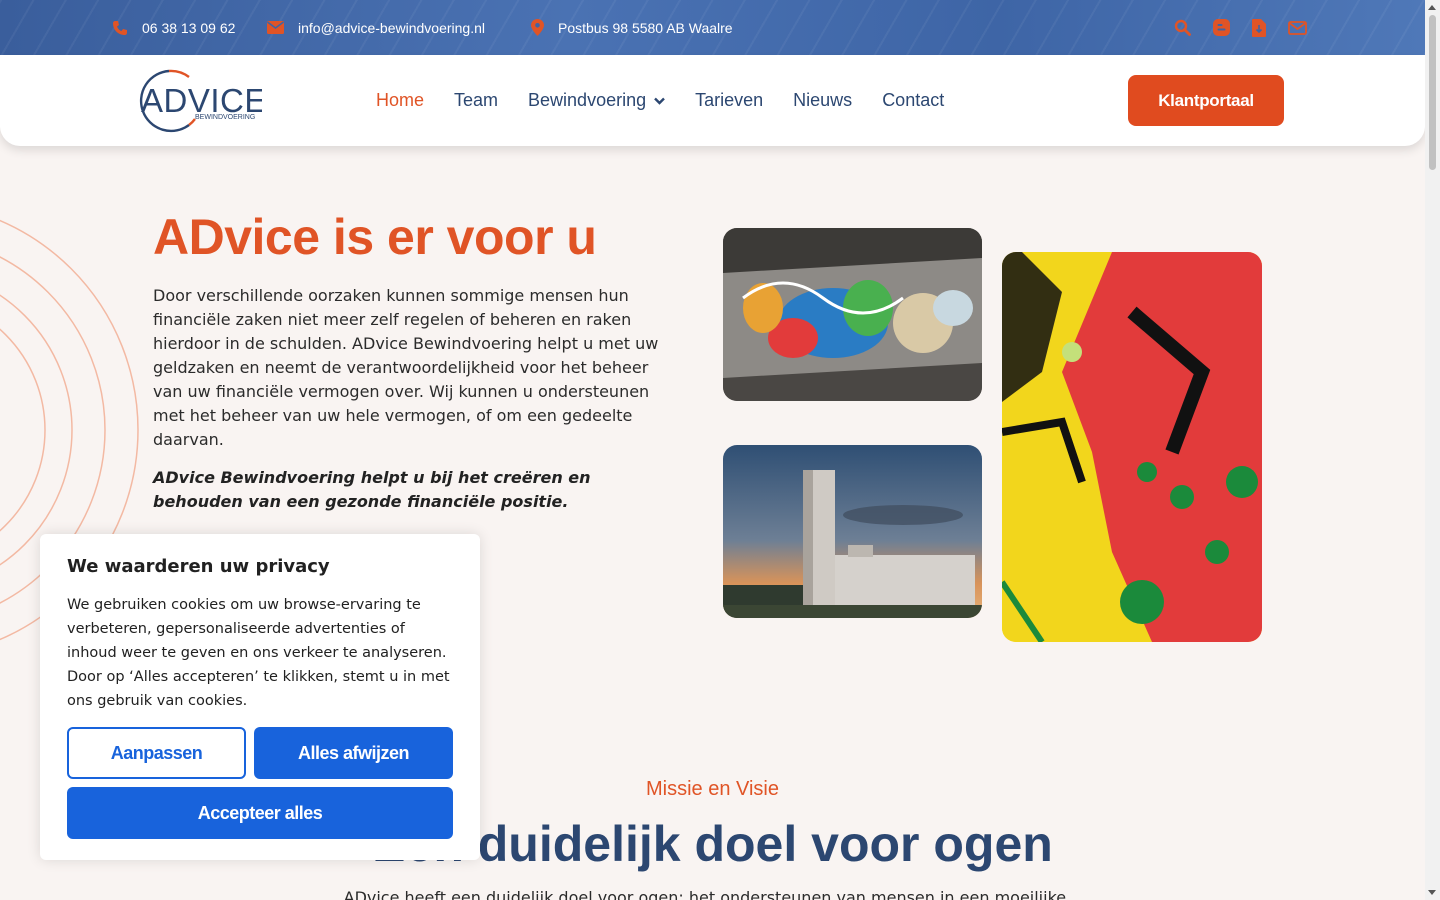 The image size is (1440, 900). I want to click on blogger-icon, so click(1221, 27).